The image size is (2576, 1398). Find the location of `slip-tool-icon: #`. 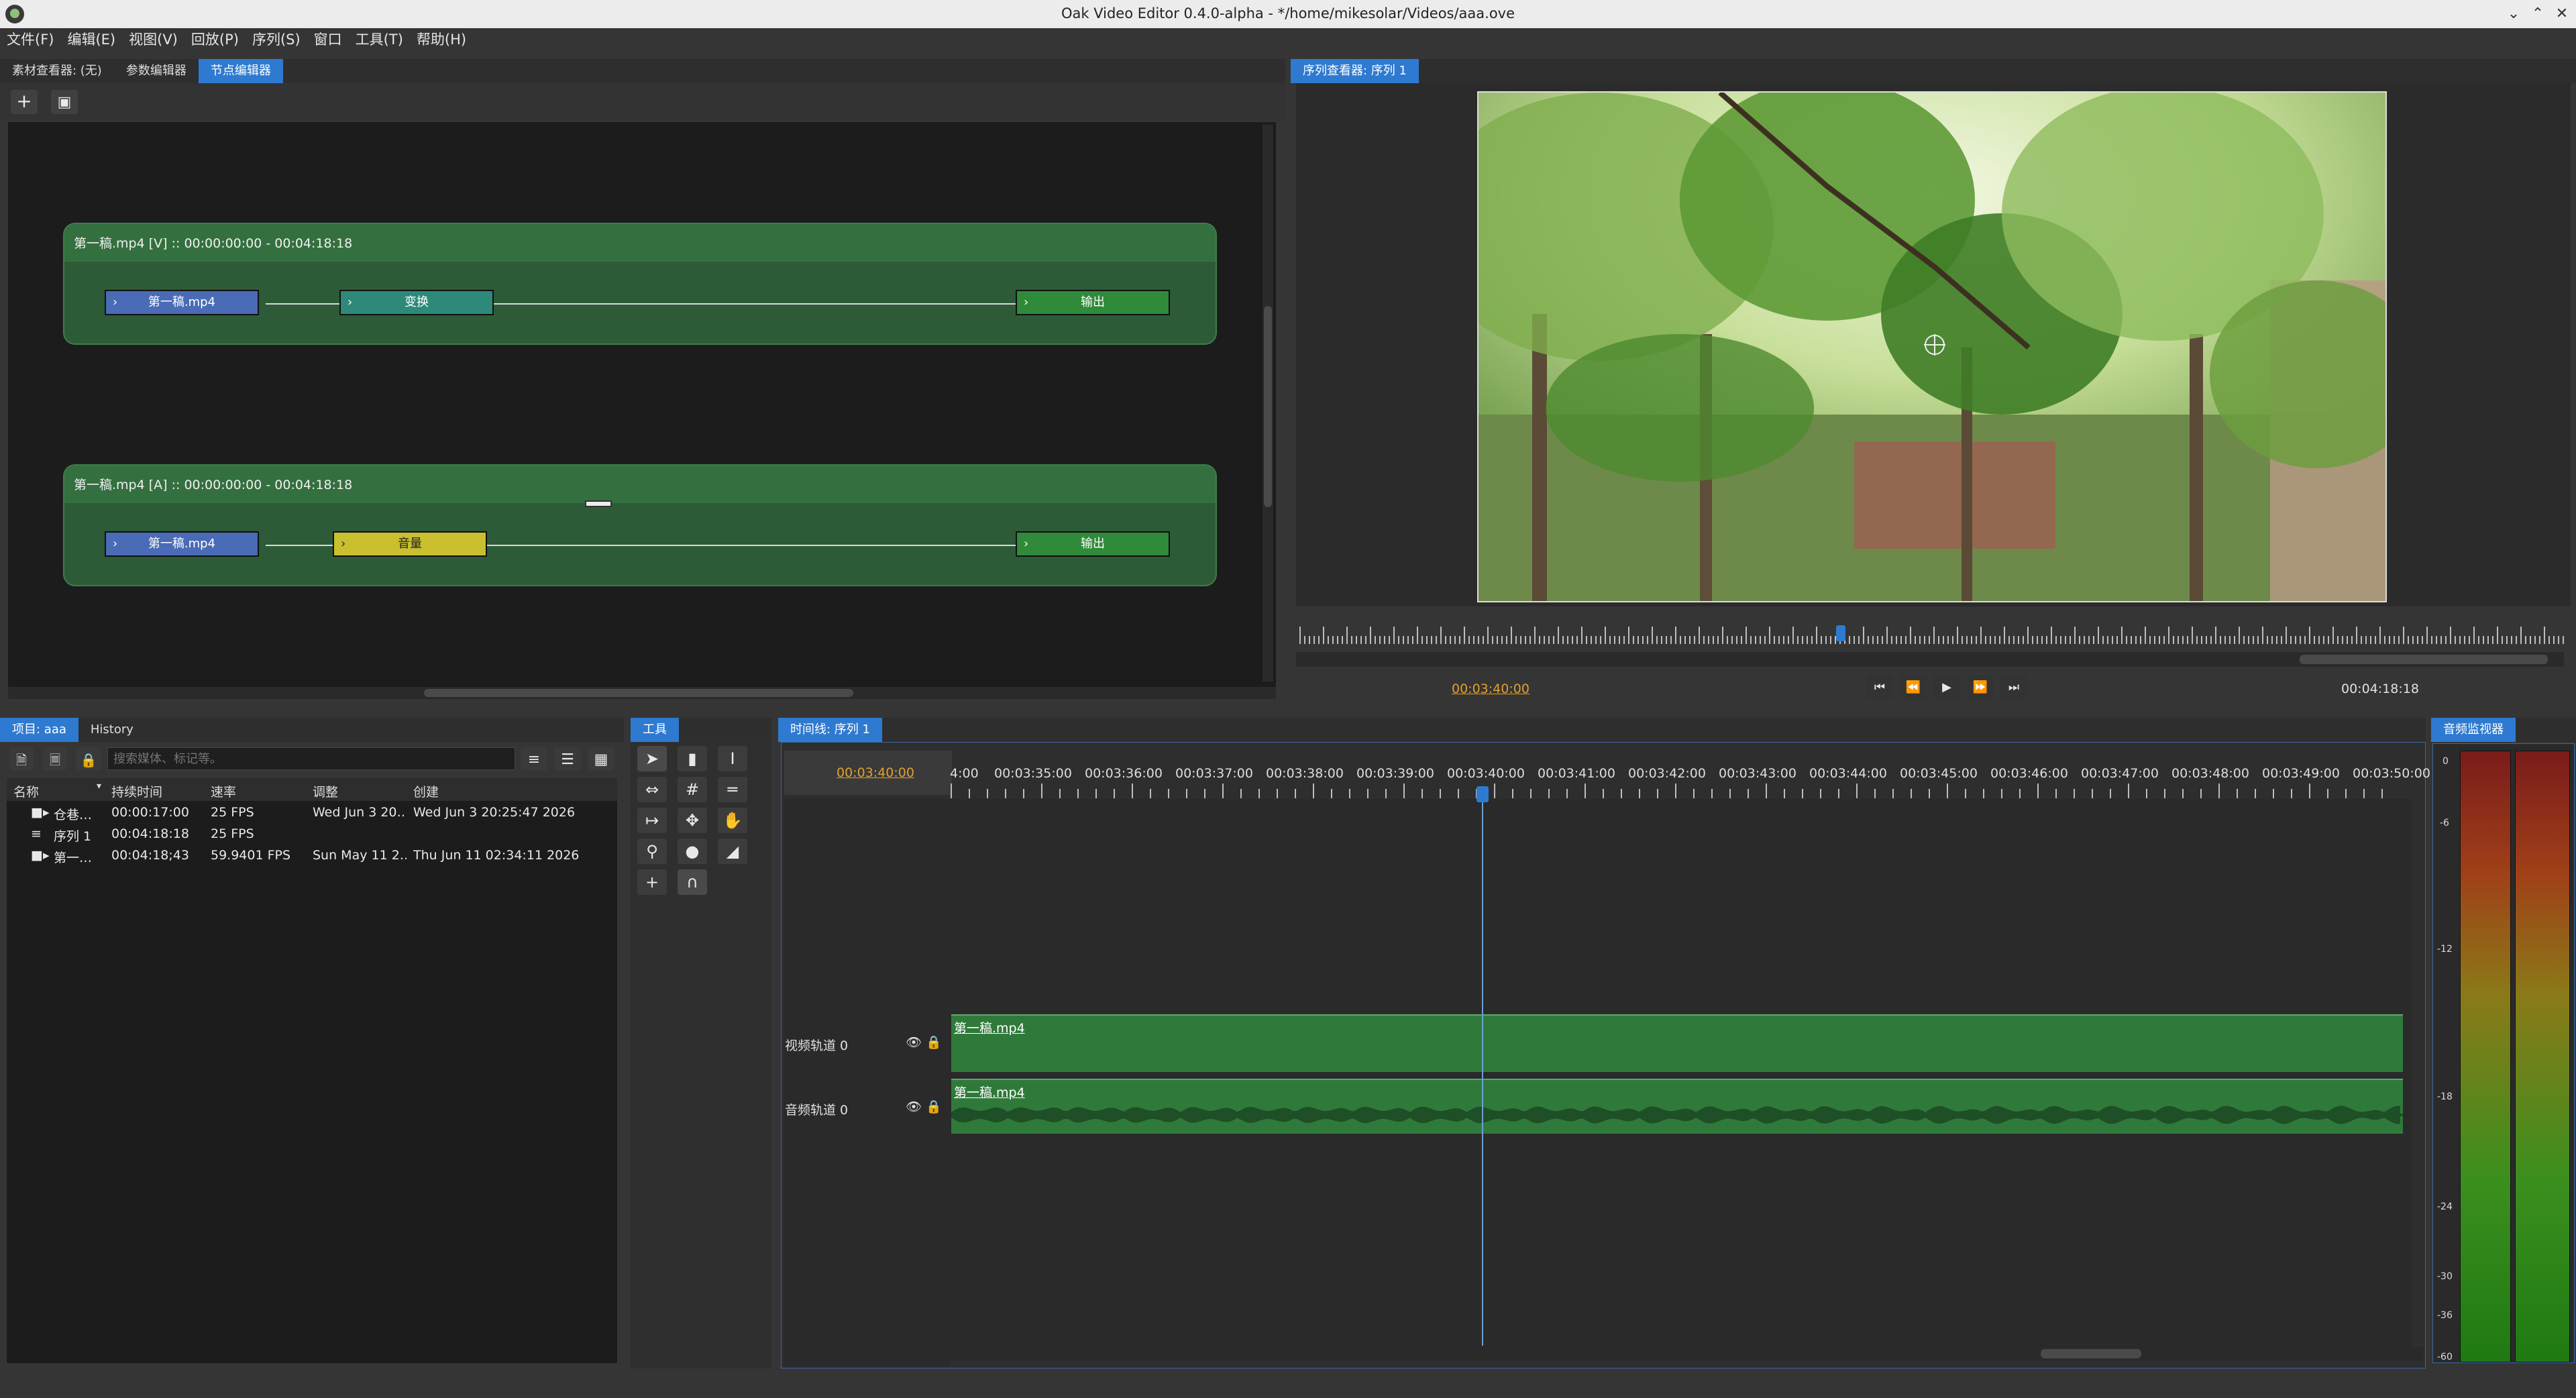

slip-tool-icon: # is located at coordinates (692, 789).